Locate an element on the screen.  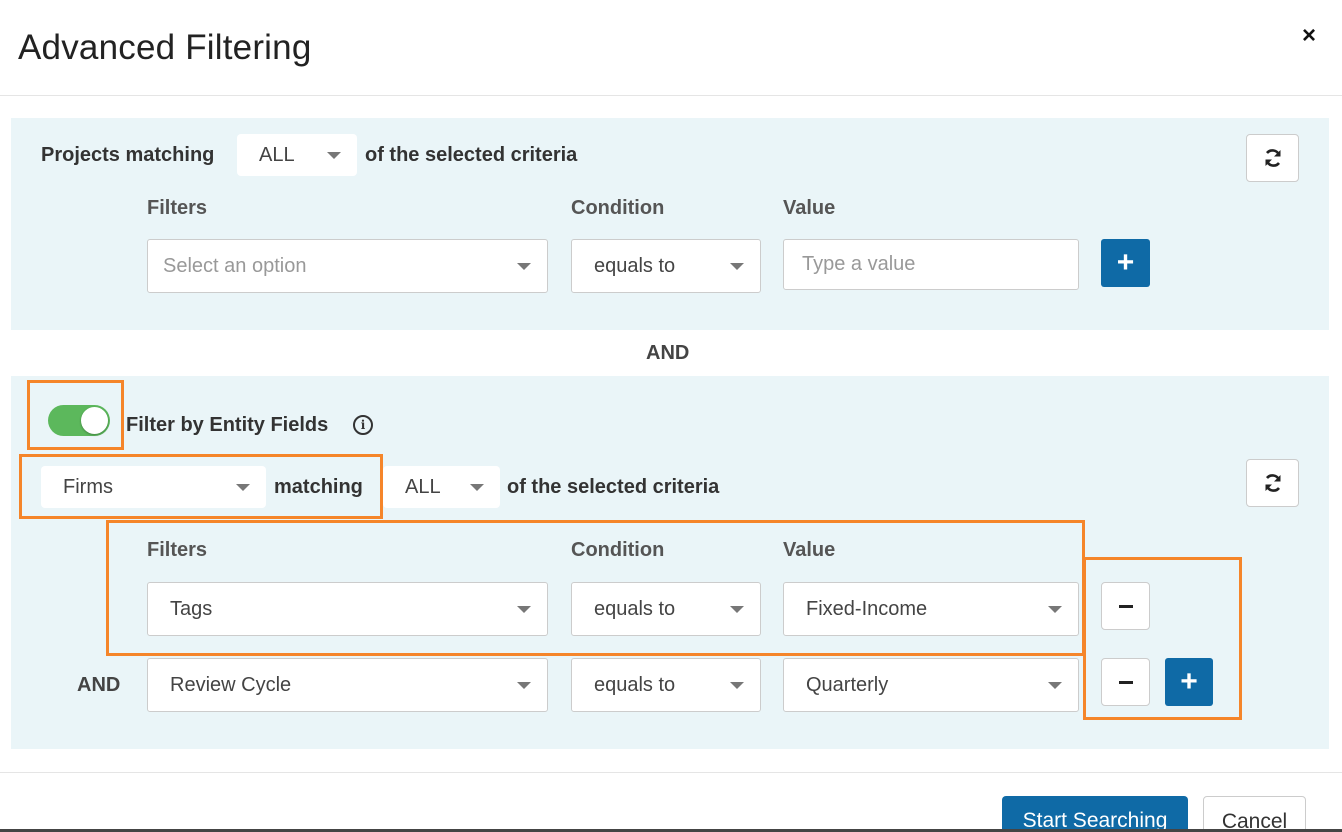
projects-value-header: Value is located at coordinates (809, 208).